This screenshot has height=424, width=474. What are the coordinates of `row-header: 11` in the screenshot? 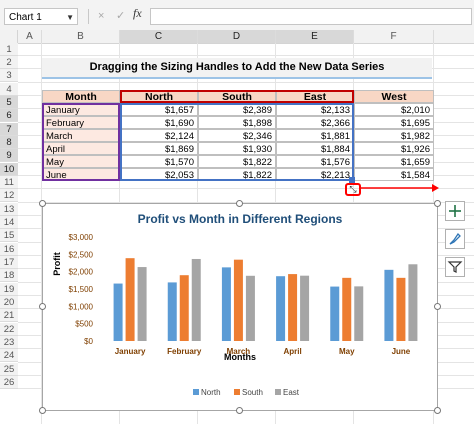 It's located at (9, 182).